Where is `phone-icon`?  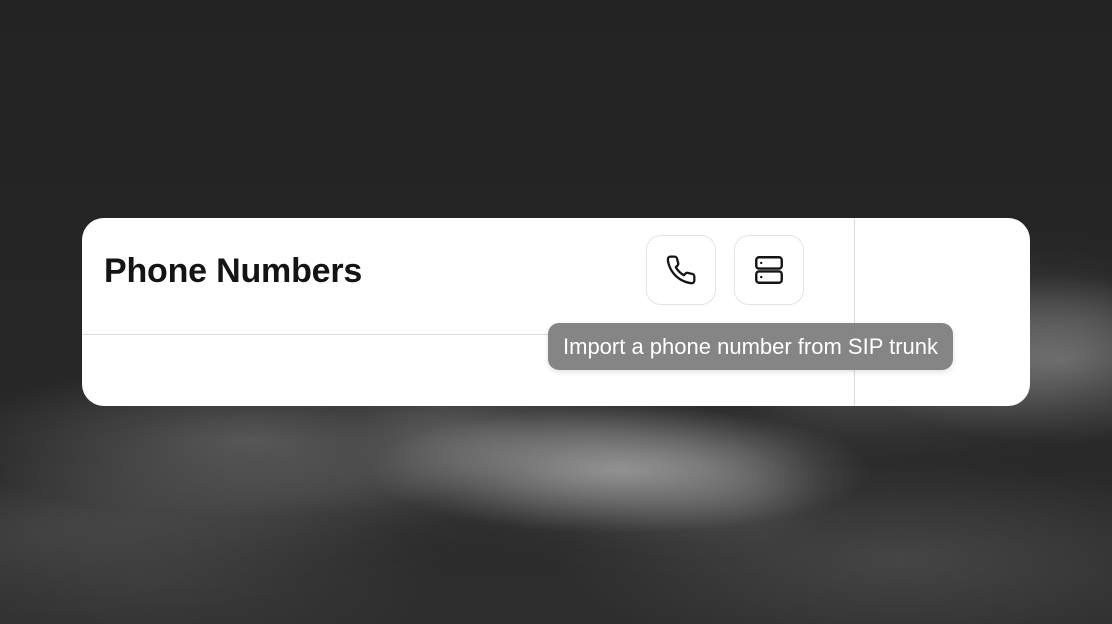 phone-icon is located at coordinates (681, 270).